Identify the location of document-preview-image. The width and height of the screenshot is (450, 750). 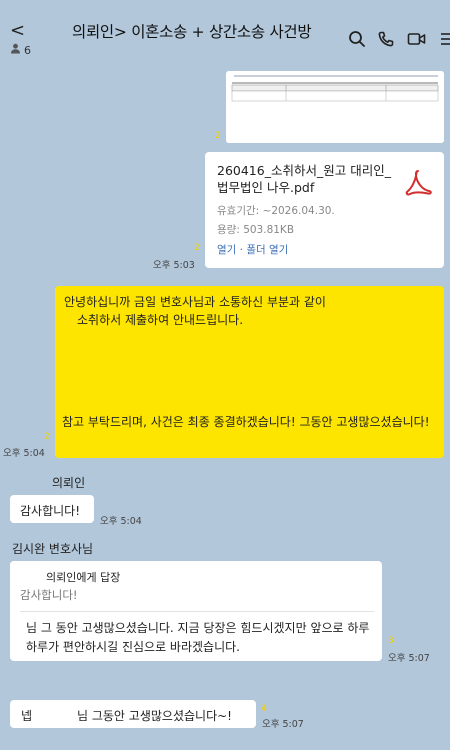
(335, 107).